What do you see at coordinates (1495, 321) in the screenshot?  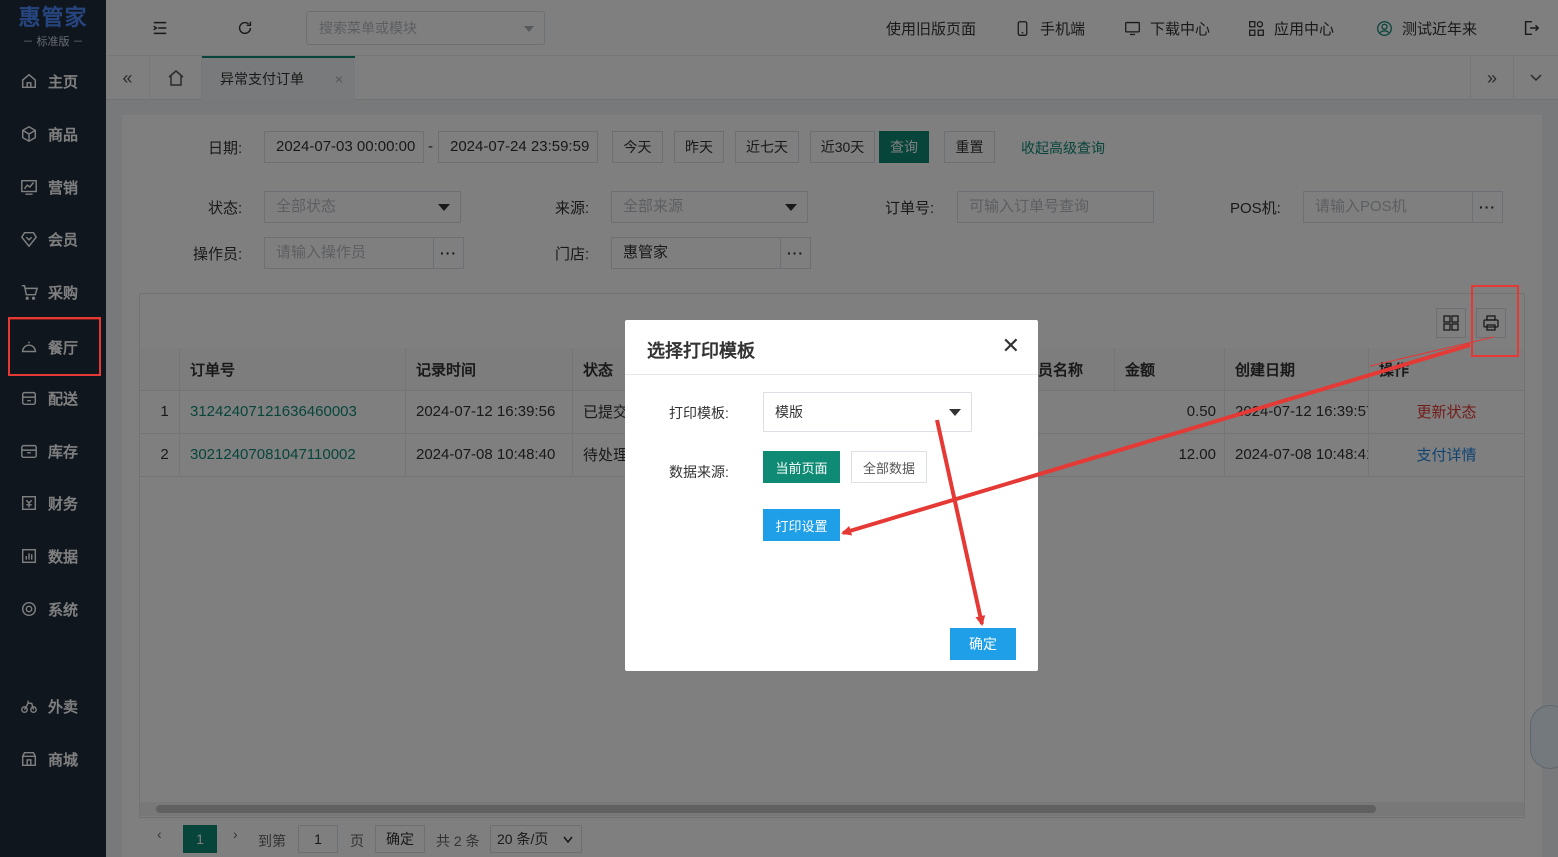 I see `highlight-print-box` at bounding box center [1495, 321].